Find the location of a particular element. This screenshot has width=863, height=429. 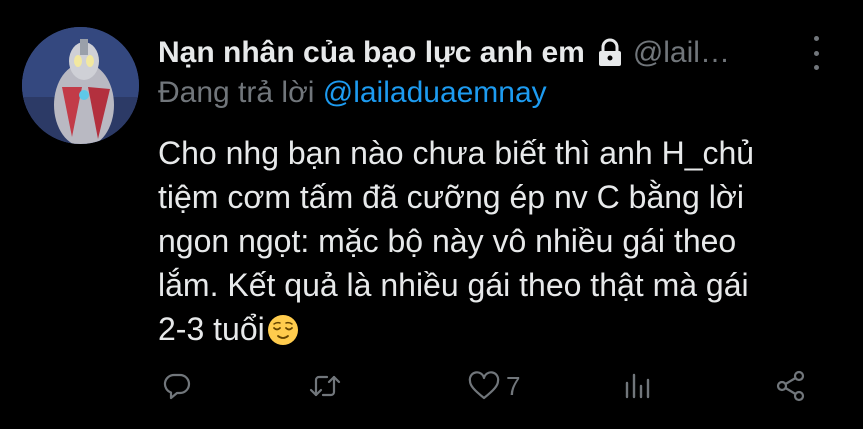

tweet-text-line: 2-3 tuổi is located at coordinates (211, 329).